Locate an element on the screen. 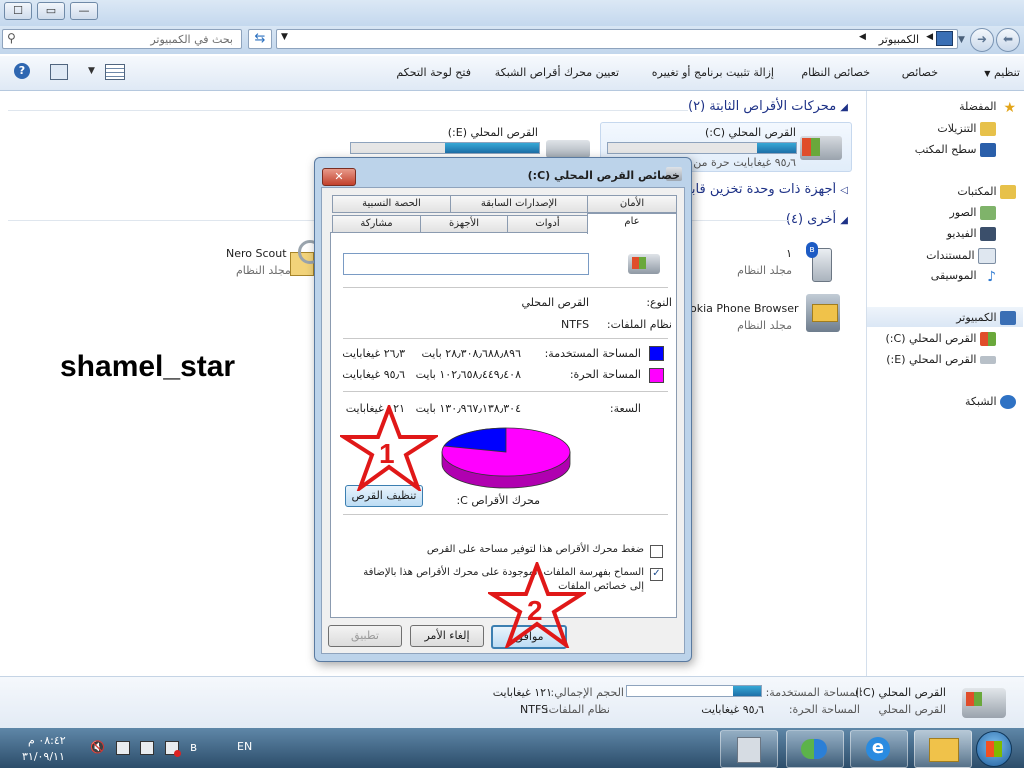 The image size is (1024, 768). messenger-icon is located at coordinates (814, 749).